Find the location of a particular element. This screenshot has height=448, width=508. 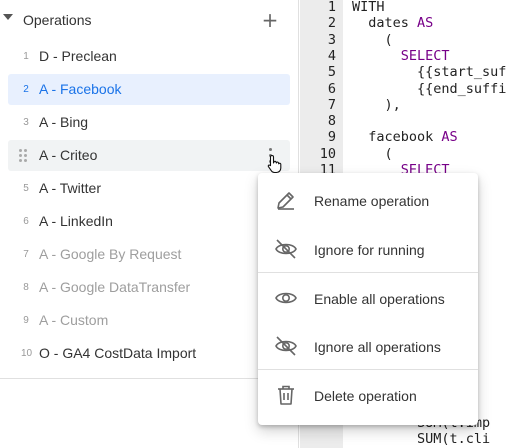

operation-name: A - Bing is located at coordinates (64, 122).